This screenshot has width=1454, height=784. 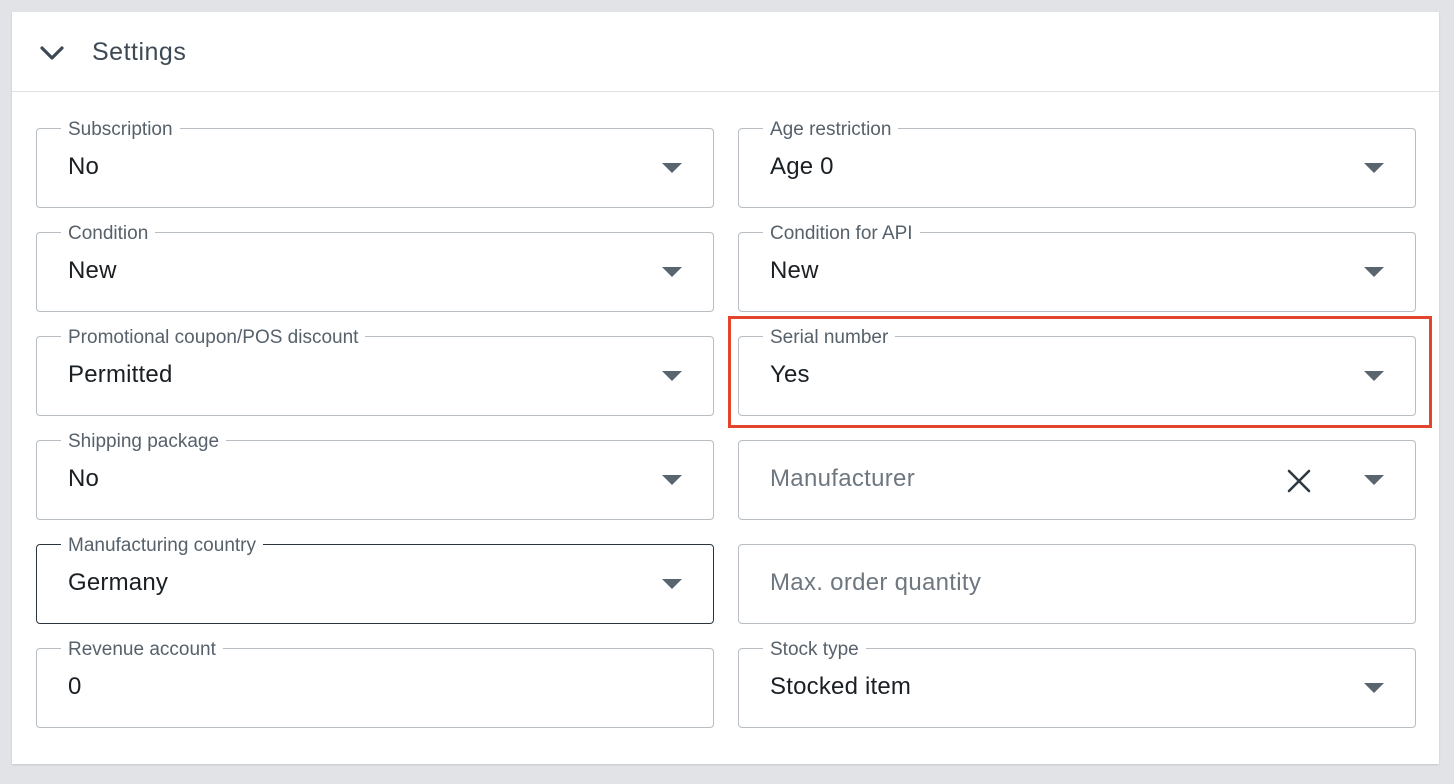 What do you see at coordinates (142, 650) in the screenshot?
I see `revenue-account-label: Revenue account` at bounding box center [142, 650].